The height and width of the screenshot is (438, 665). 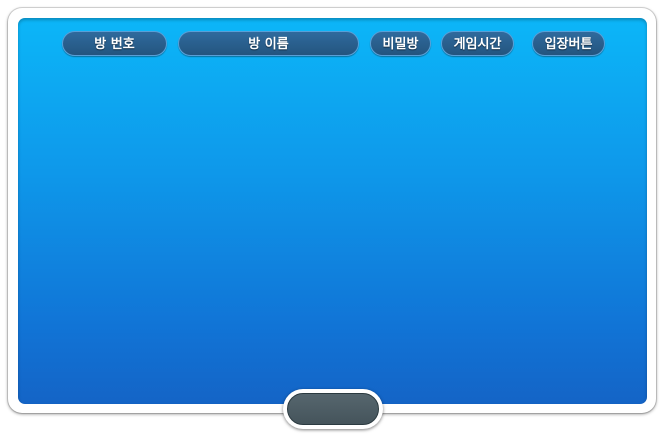 I want to click on header-enter-button: 입장버튼, so click(x=568, y=43).